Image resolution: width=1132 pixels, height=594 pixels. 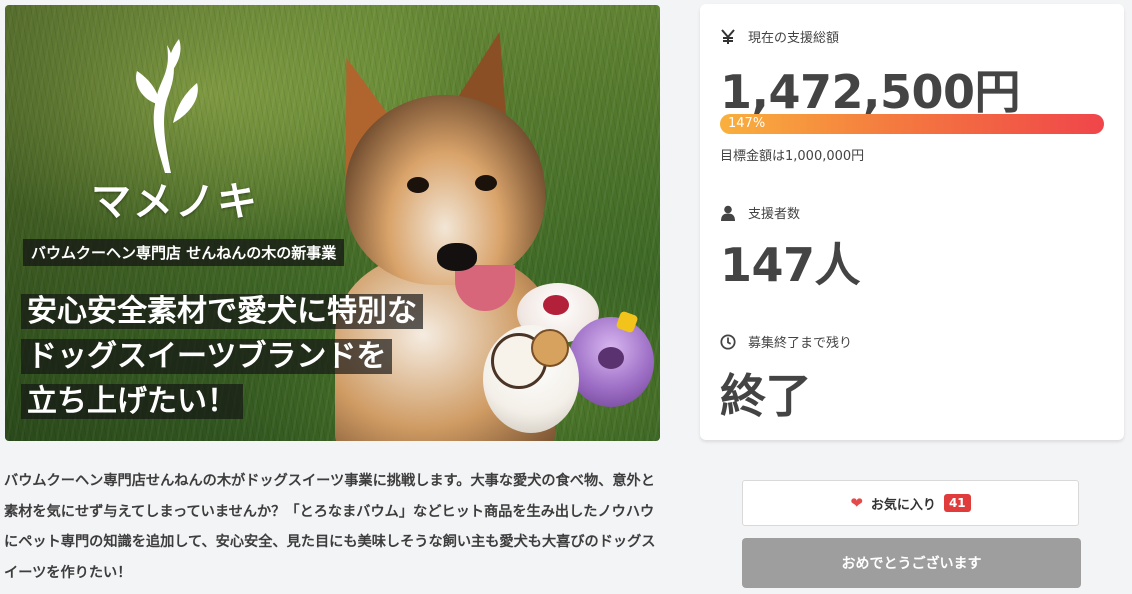 I want to click on user-icon, so click(x=728, y=213).